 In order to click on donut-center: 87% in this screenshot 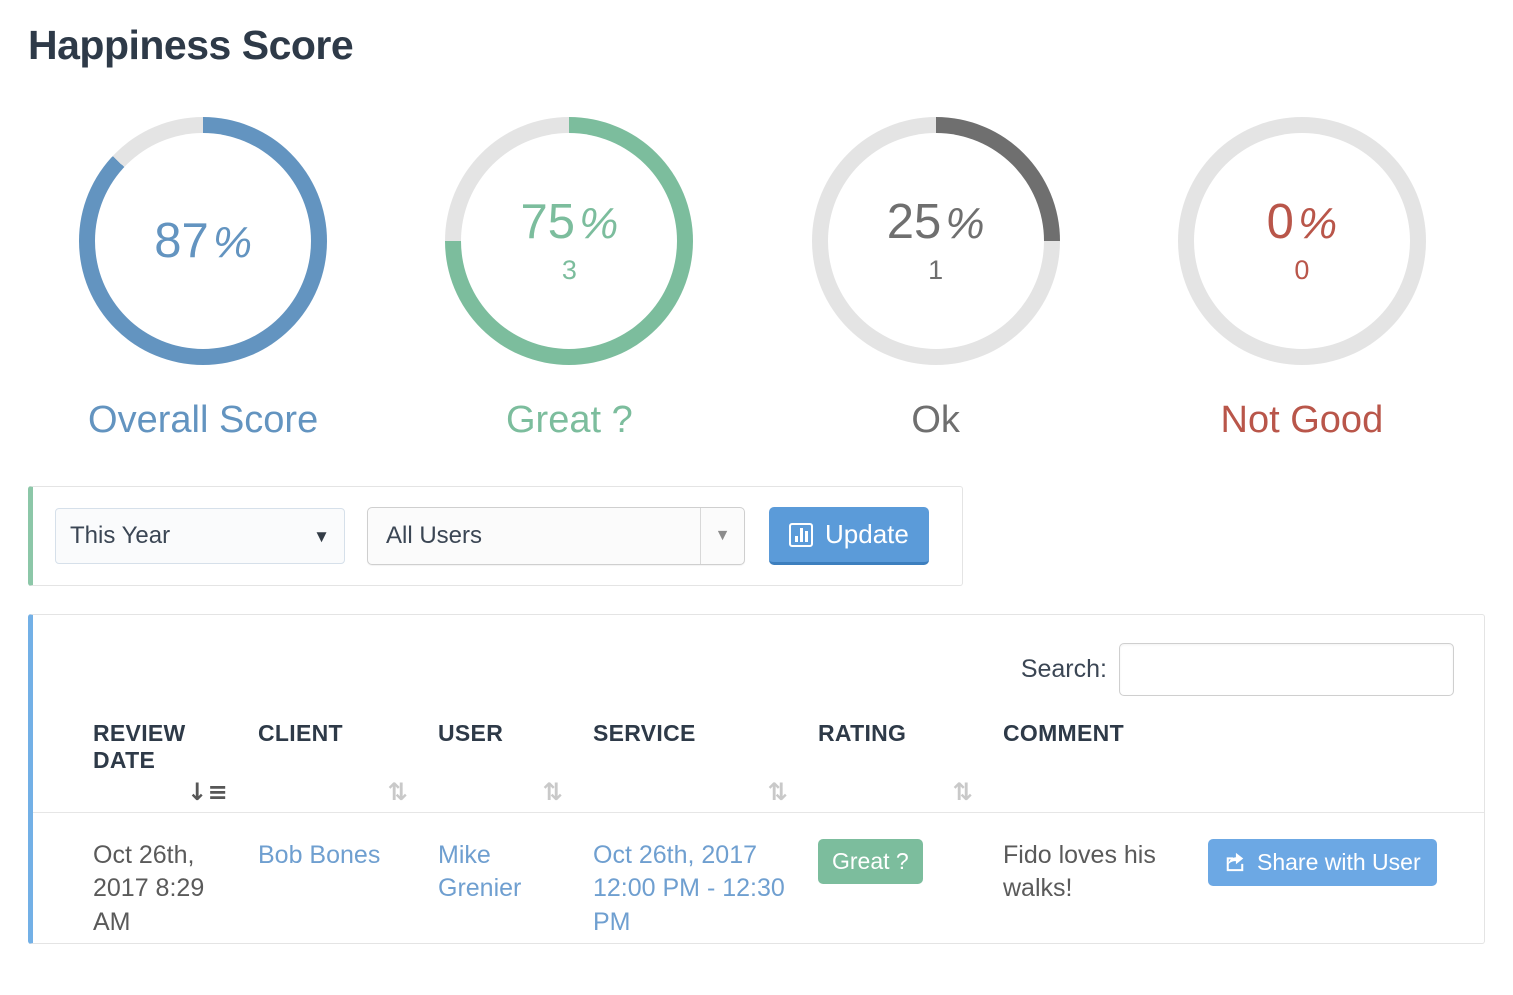, I will do `click(203, 241)`.